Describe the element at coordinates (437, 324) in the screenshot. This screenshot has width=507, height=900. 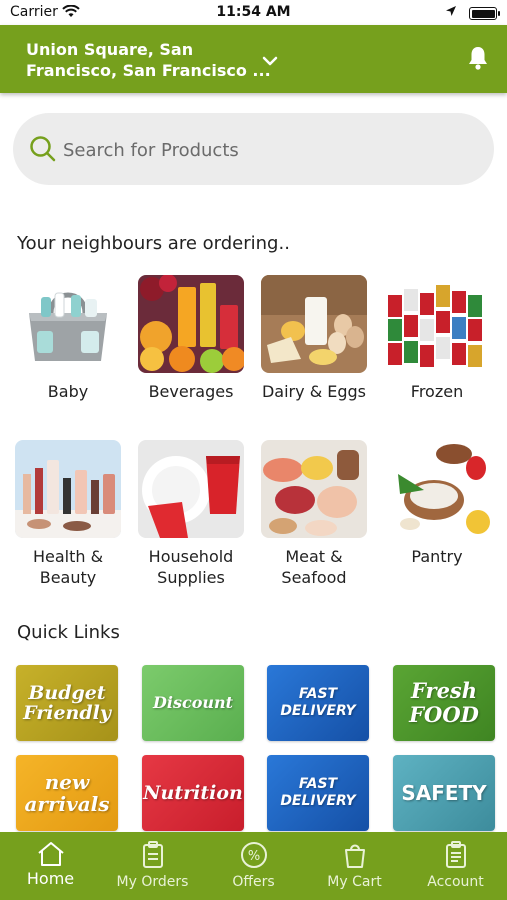
I see `frozen-category-image` at that location.